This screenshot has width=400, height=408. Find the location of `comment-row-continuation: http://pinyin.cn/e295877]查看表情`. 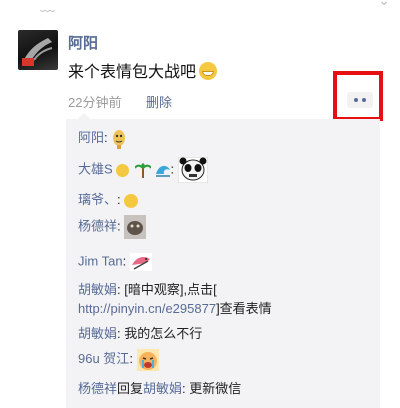

comment-row-continuation: http://pinyin.cn/e295877]查看表情 is located at coordinates (175, 307).